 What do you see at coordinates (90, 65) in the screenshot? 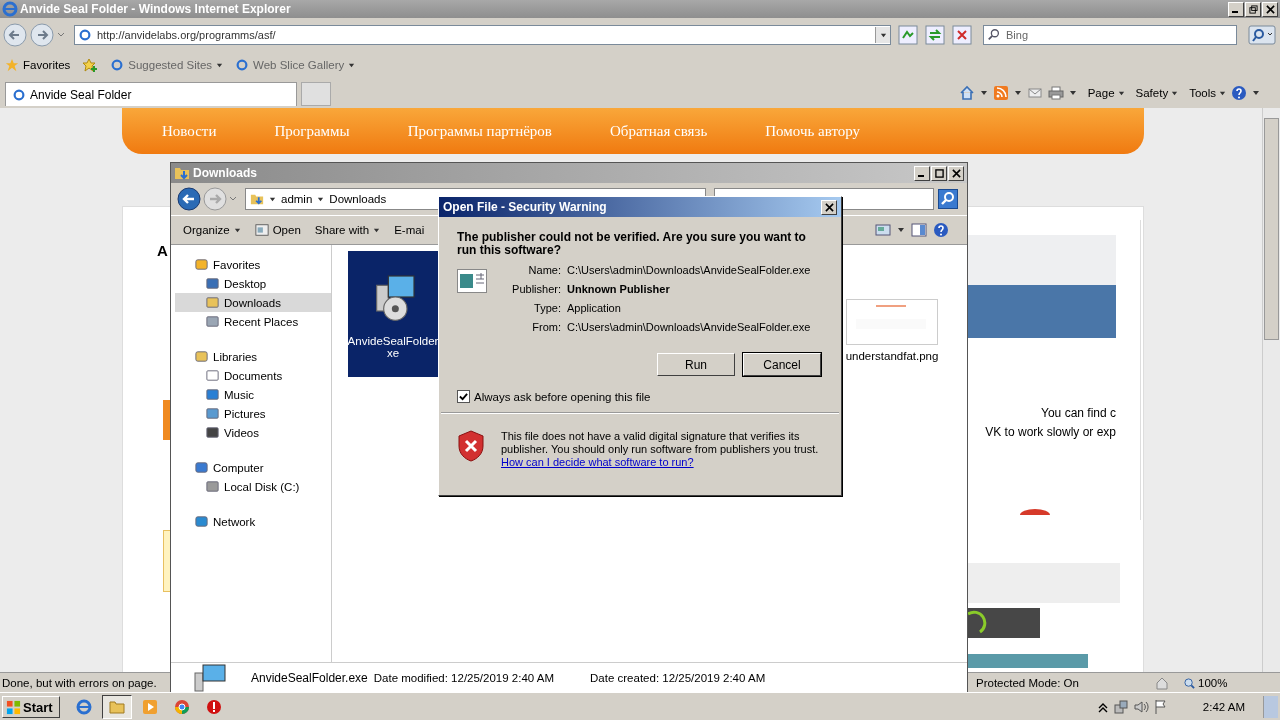
I see `add-favorite-icon` at bounding box center [90, 65].